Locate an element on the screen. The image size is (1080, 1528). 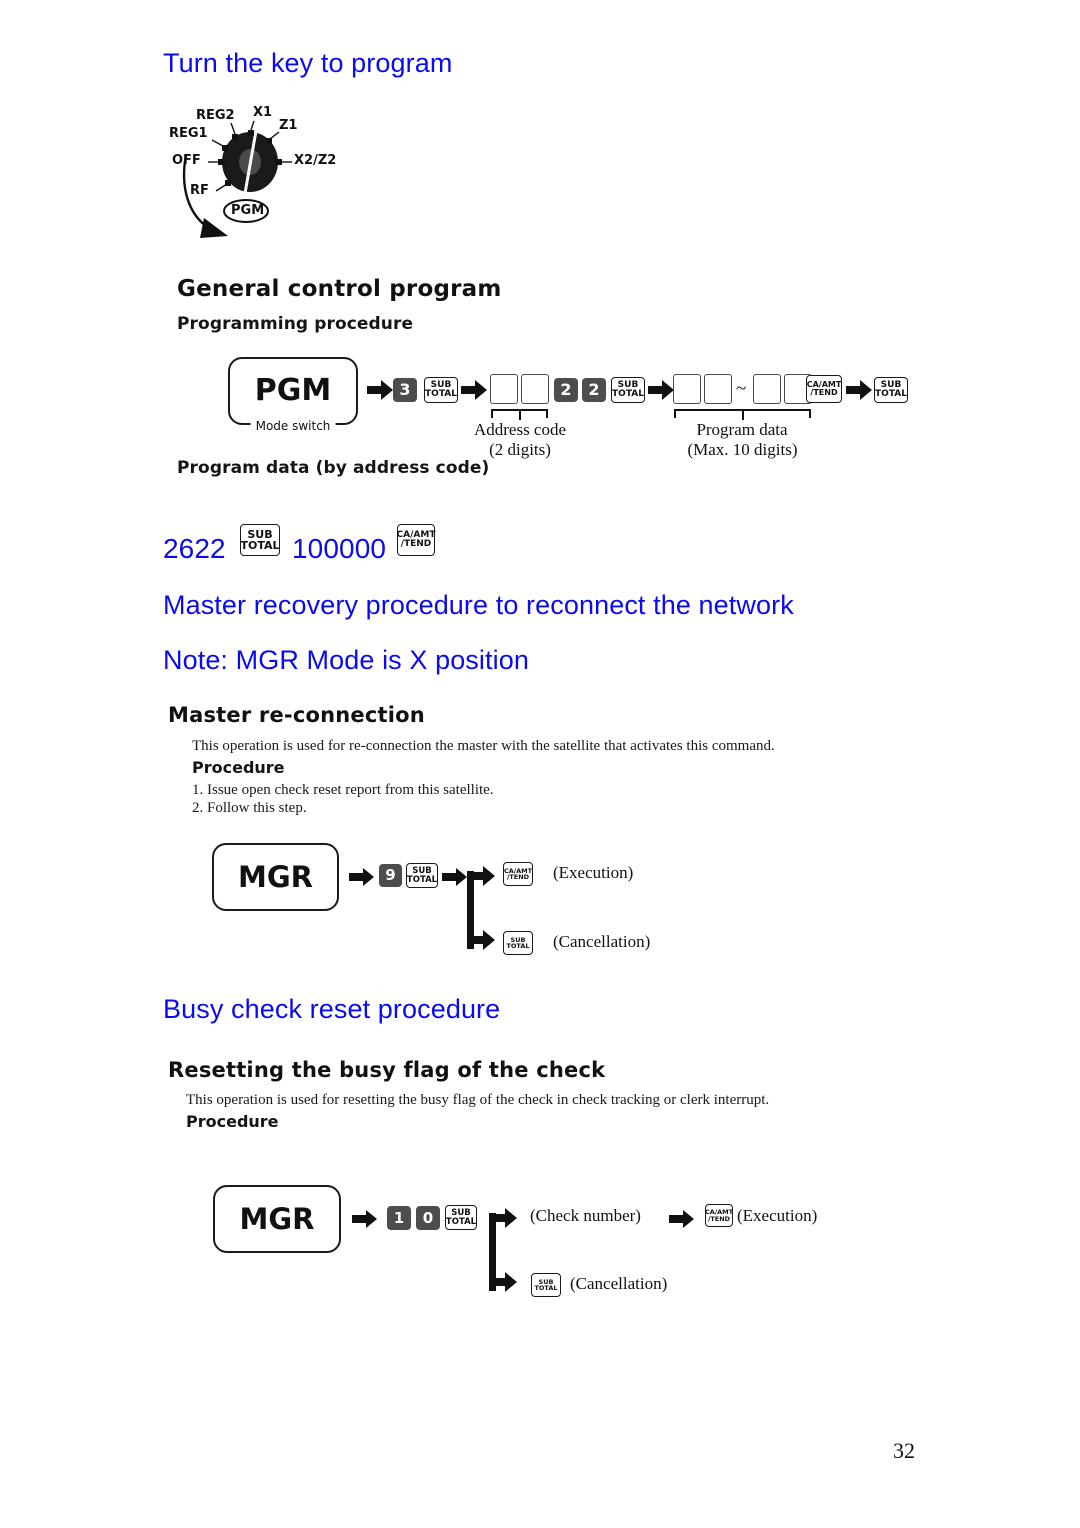
keycap-3: 3 is located at coordinates (405, 390).